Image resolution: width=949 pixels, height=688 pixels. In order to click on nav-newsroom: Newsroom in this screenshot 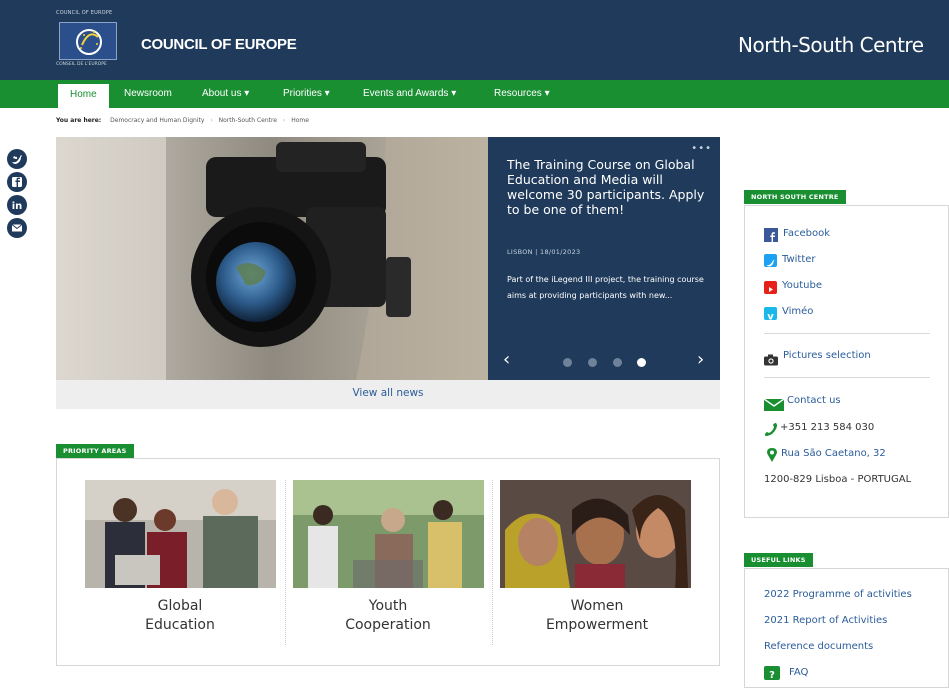, I will do `click(148, 94)`.